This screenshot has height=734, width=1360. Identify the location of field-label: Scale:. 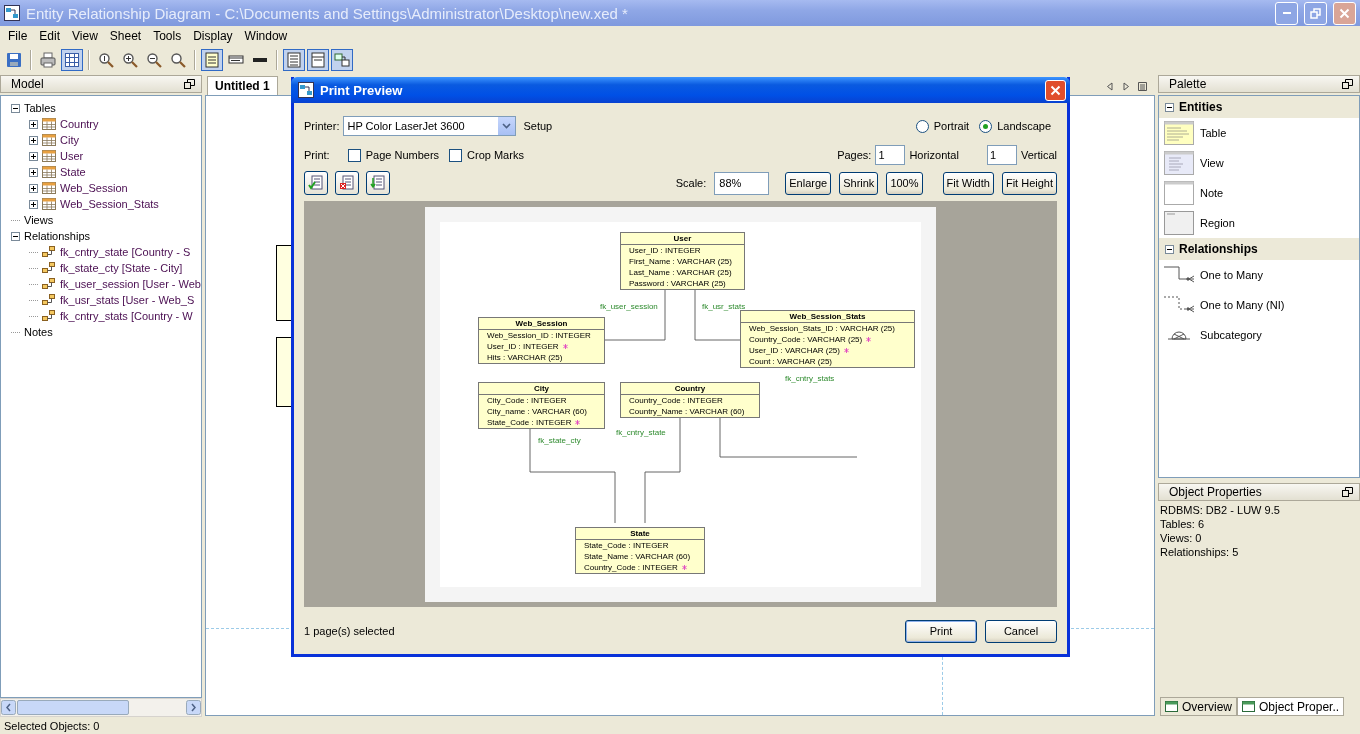
(691, 183).